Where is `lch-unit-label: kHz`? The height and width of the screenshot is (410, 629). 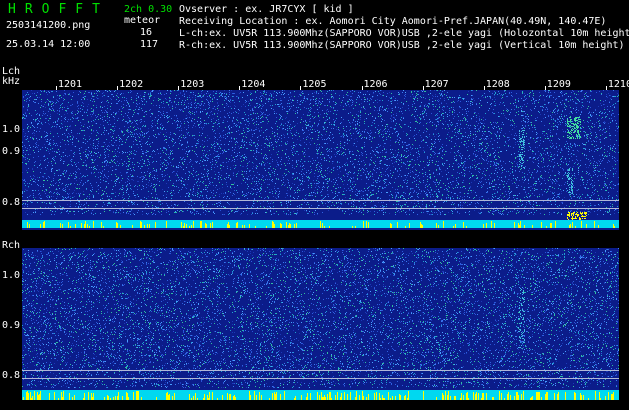 lch-unit-label: kHz is located at coordinates (11, 82).